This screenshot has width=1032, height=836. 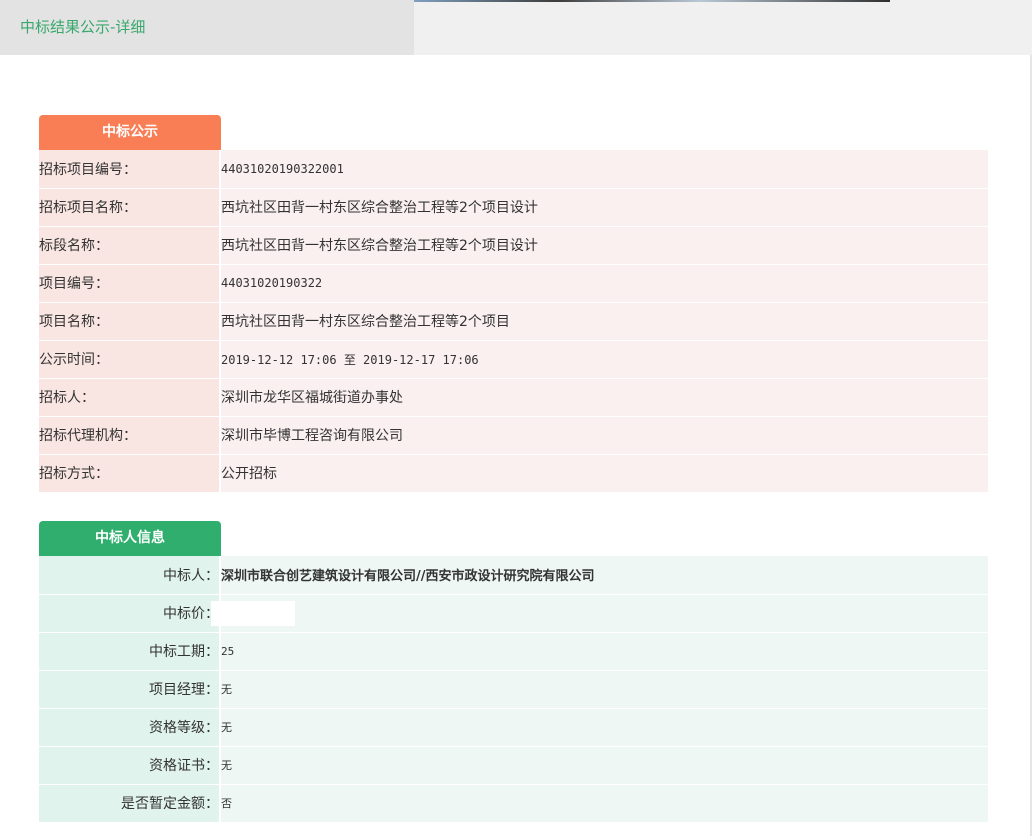 I want to click on table-row: 是否暂定金额： 否, so click(x=513, y=803).